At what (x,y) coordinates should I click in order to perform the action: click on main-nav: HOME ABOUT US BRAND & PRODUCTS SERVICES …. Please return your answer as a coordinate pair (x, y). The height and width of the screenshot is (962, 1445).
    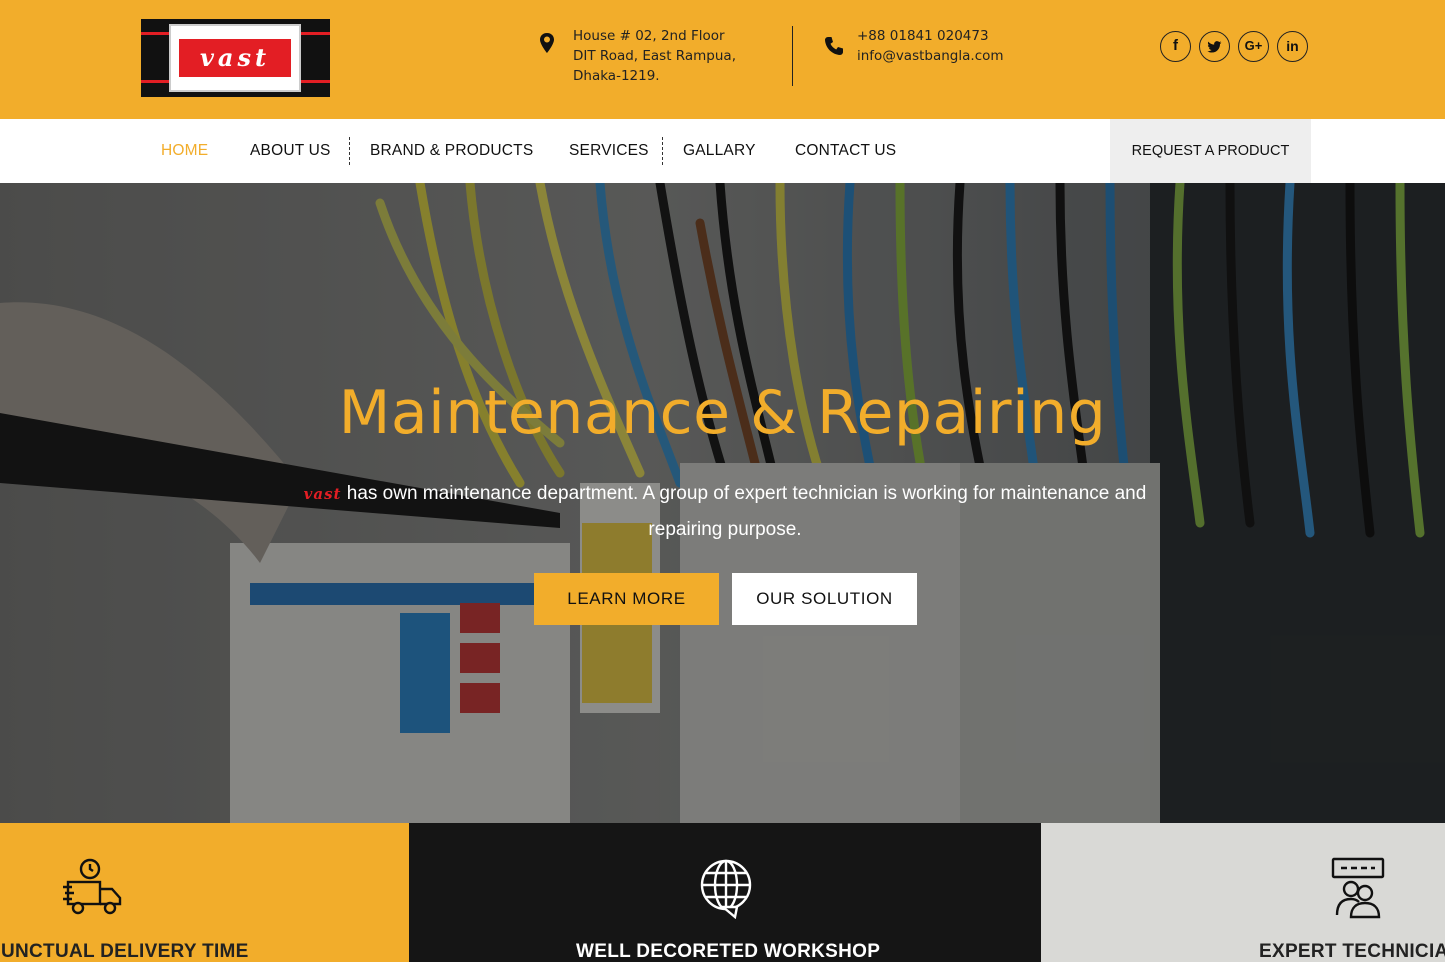
    Looking at the image, I should click on (722, 151).